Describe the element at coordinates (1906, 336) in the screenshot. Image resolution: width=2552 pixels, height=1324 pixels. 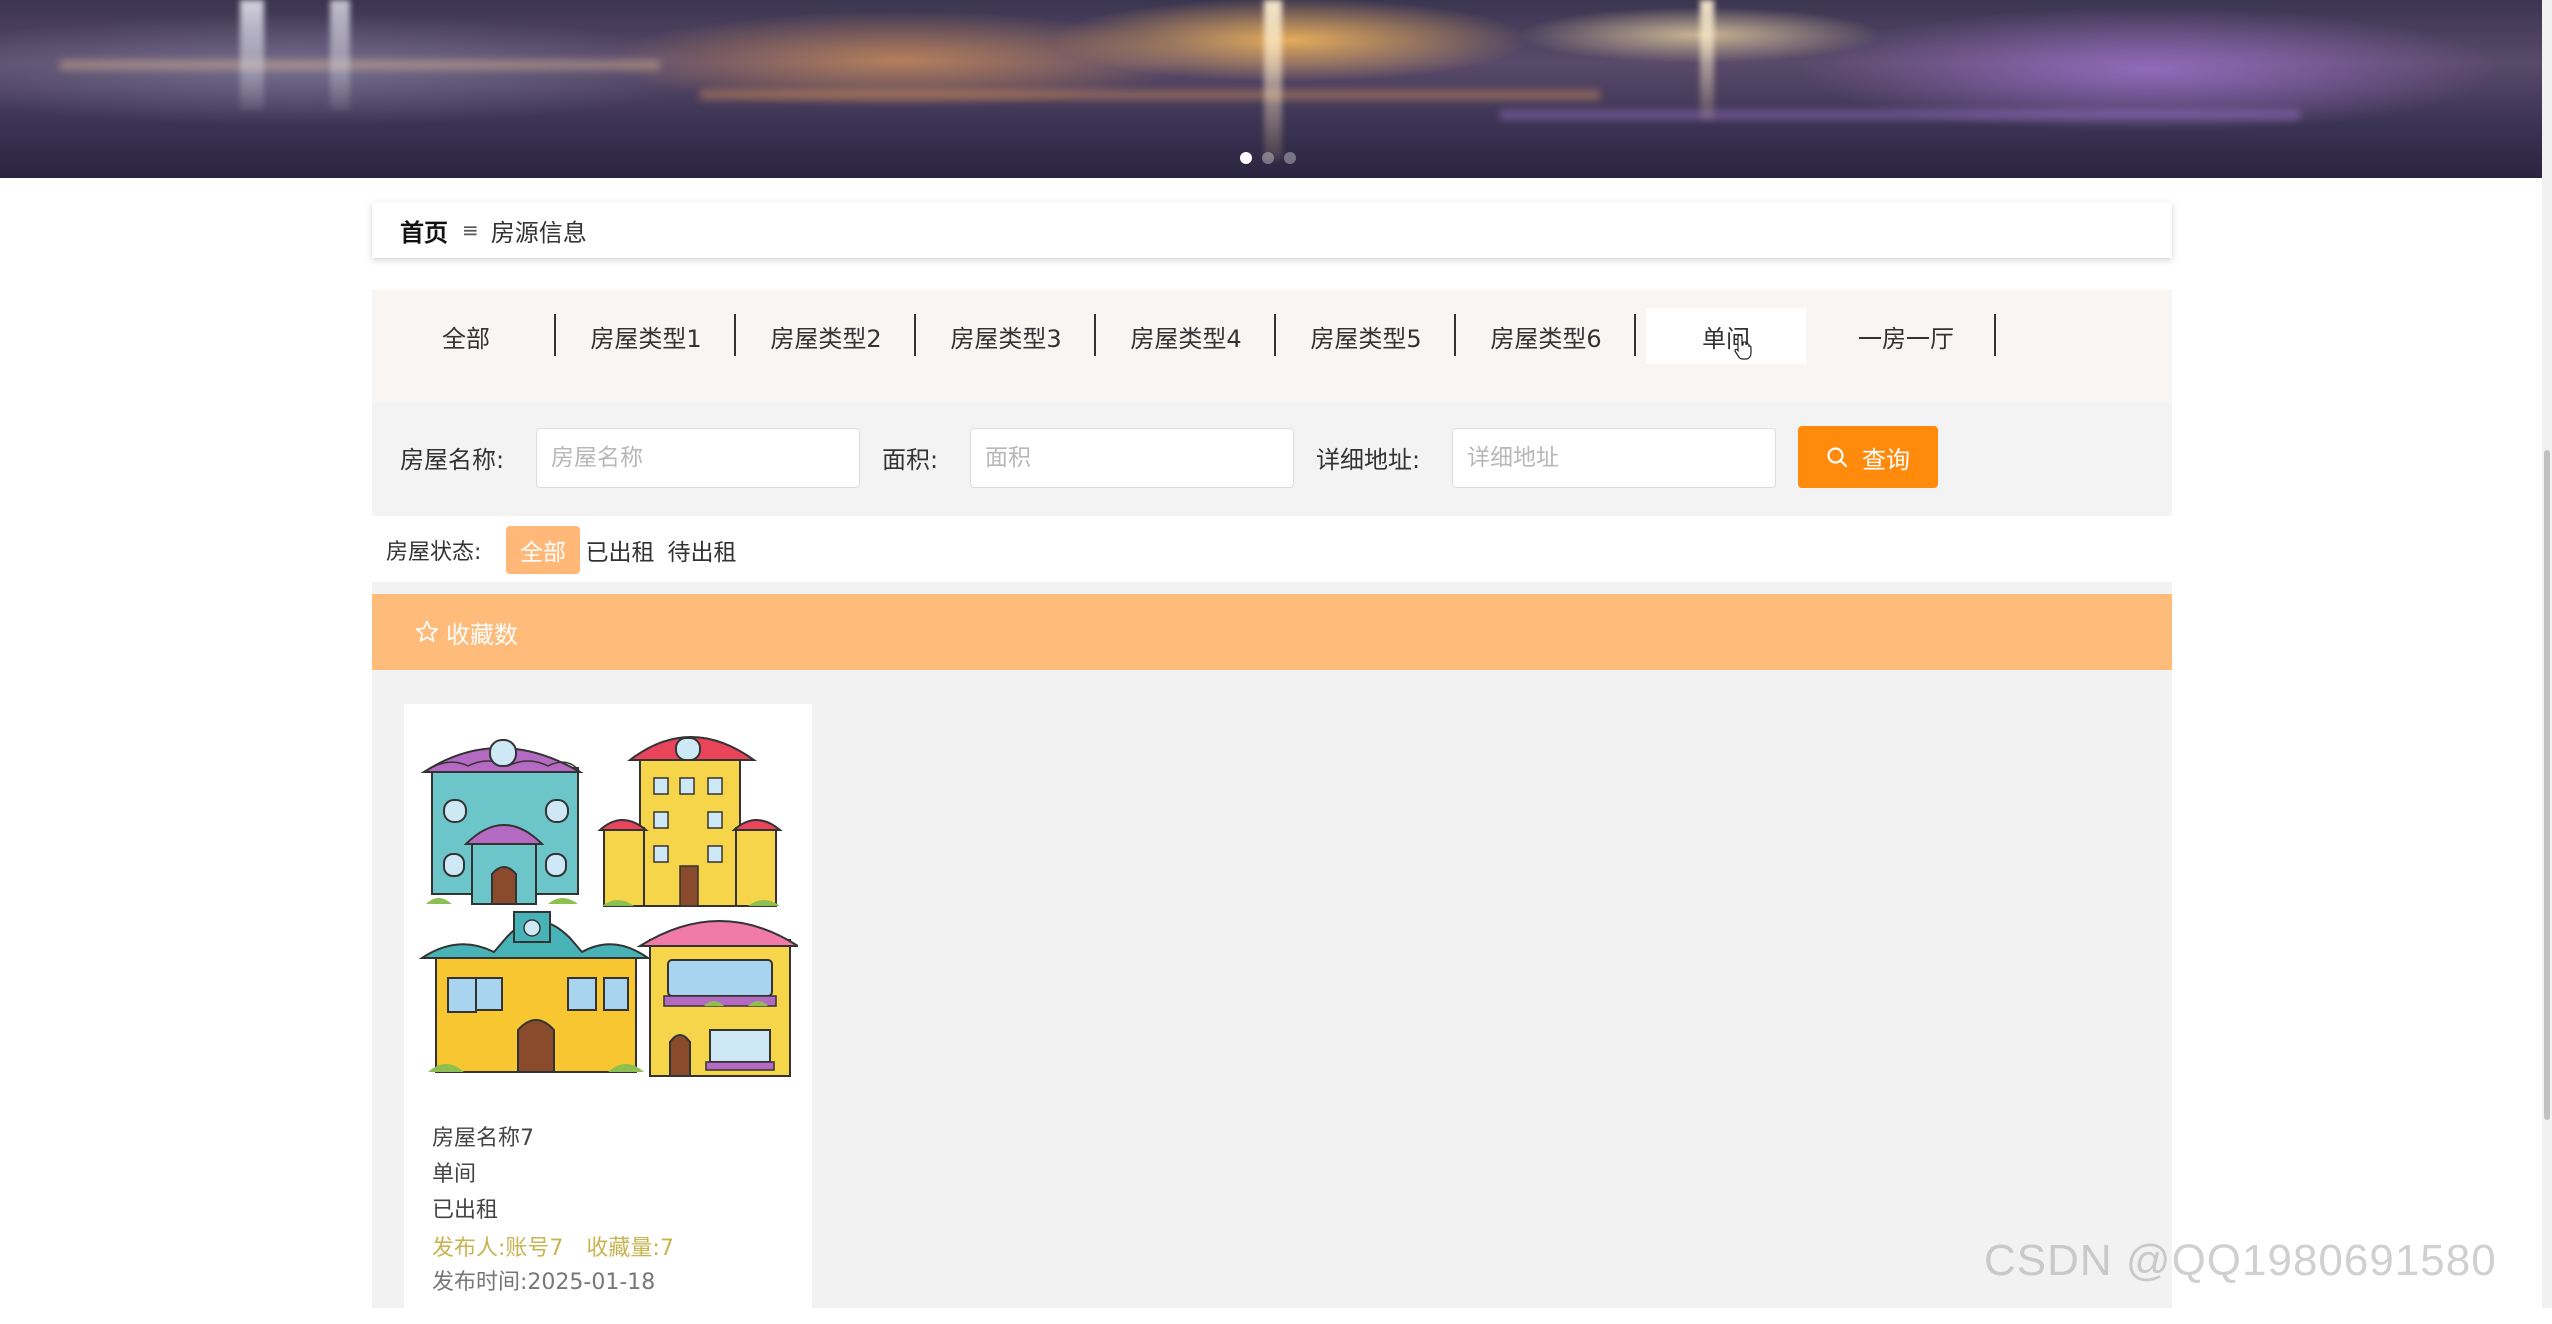
I see `category-tab: 一房一厅` at that location.